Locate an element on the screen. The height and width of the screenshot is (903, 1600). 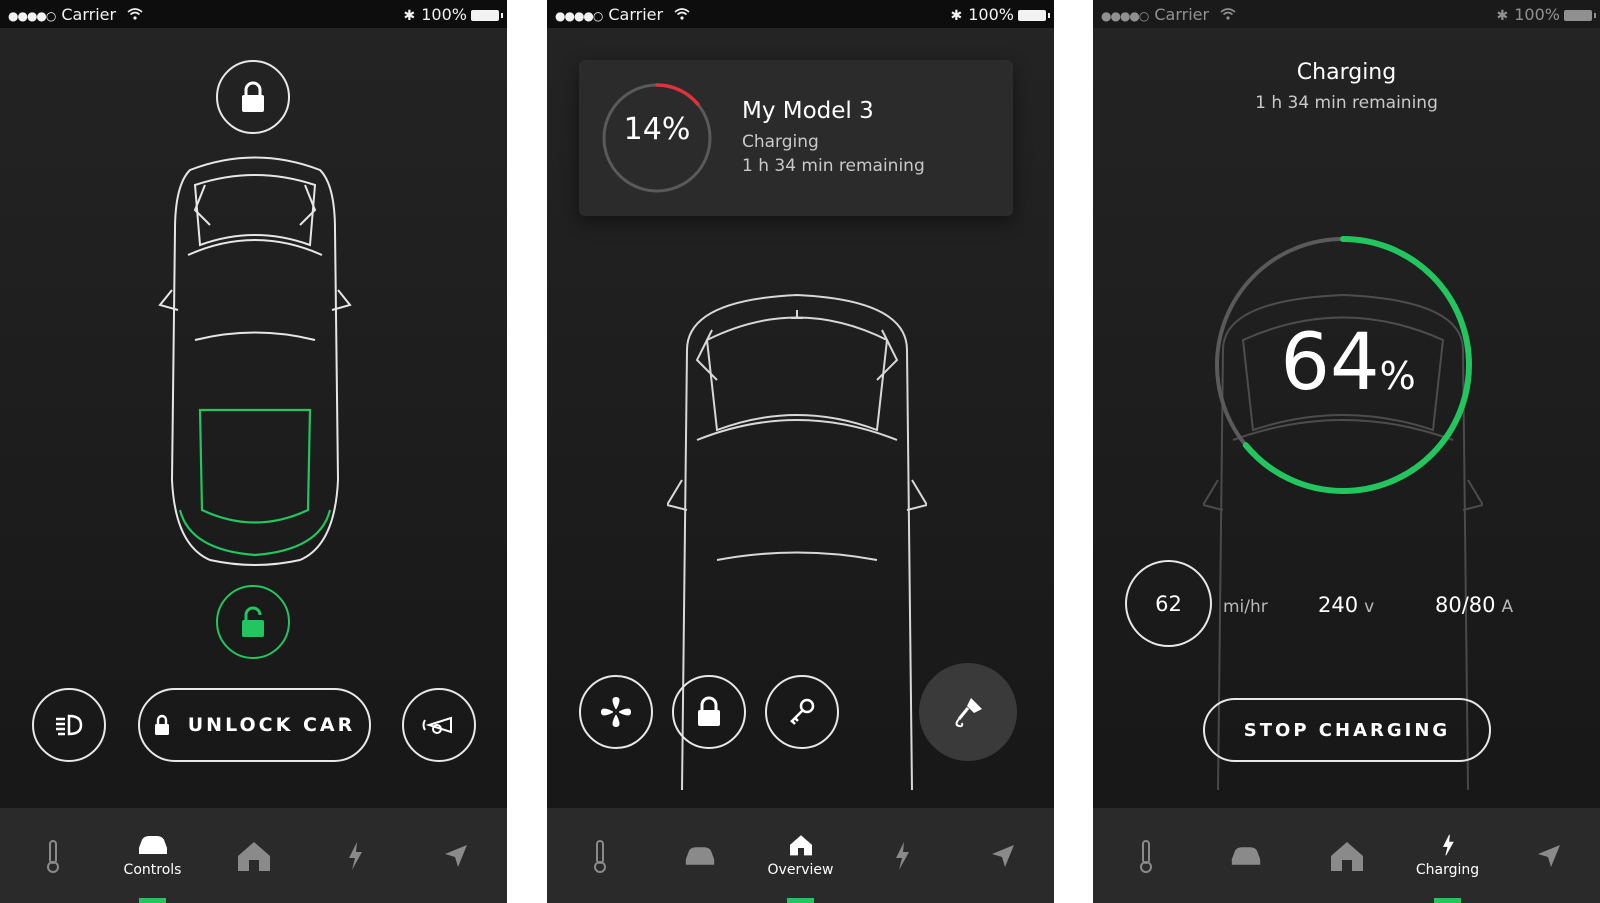
charge-speed-unit: mi/hr is located at coordinates (1245, 607).